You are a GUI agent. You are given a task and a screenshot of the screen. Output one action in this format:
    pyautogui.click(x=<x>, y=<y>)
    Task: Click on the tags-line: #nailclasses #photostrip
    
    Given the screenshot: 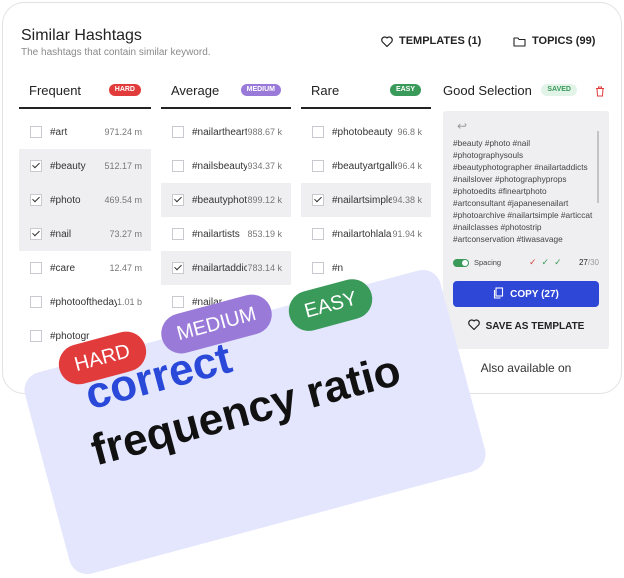 What is the action you would take?
    pyautogui.click(x=497, y=227)
    